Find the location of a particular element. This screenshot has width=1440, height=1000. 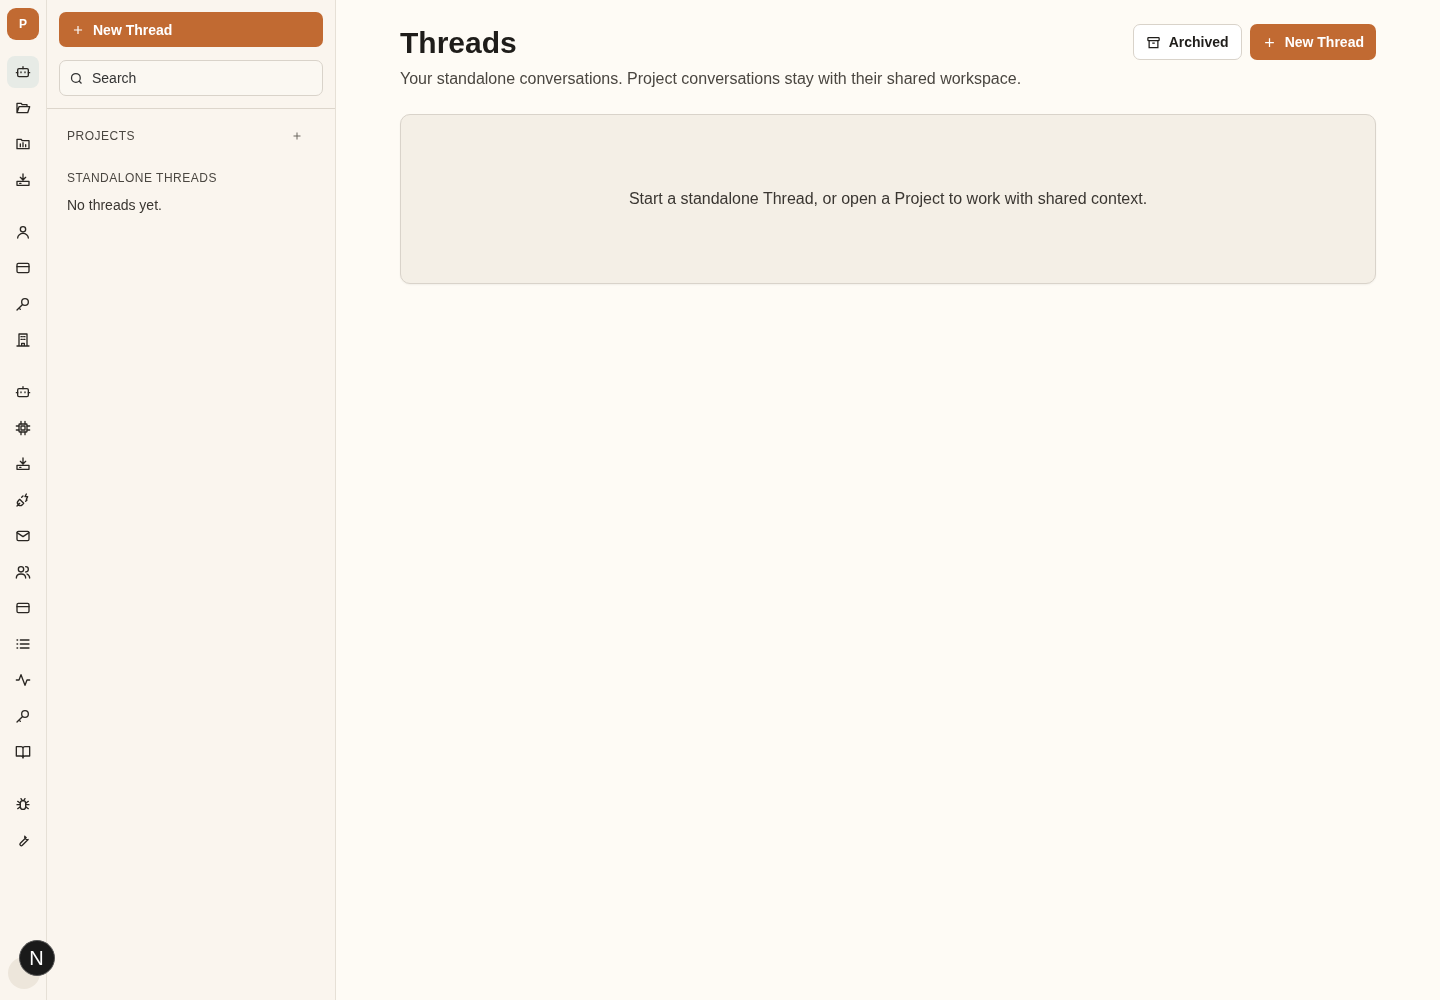

archived-button: Archived is located at coordinates (1187, 42).